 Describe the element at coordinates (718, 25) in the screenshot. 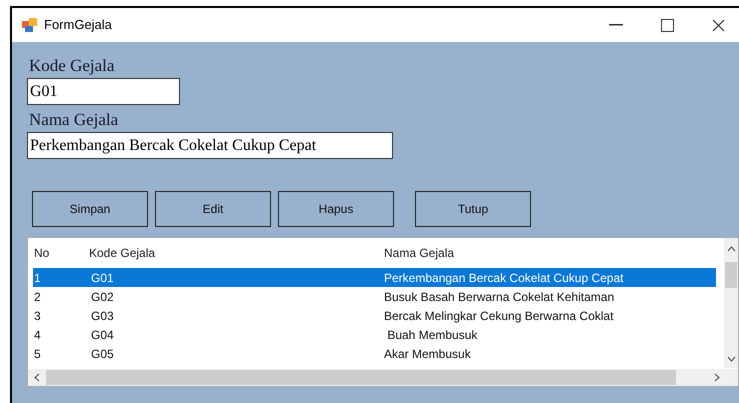

I see `close-icon` at that location.